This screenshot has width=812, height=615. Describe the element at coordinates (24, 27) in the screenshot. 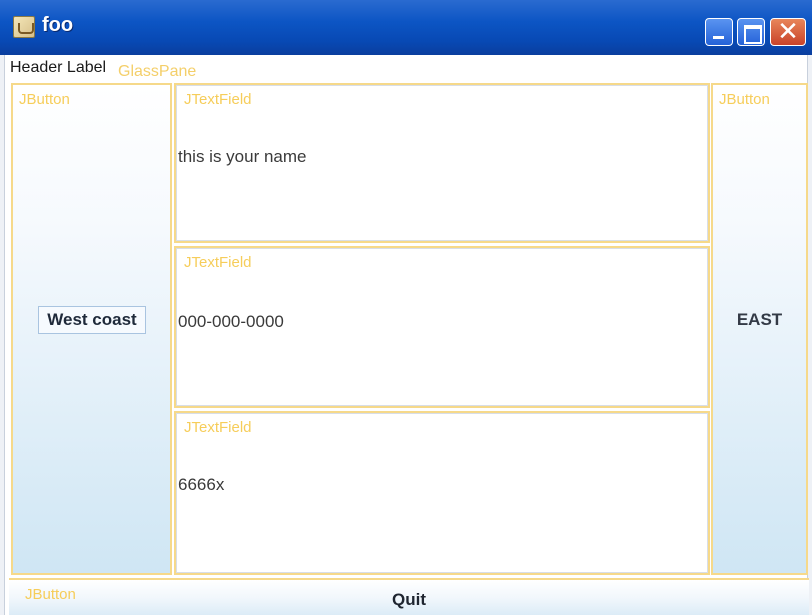

I see `java-cup-icon` at that location.